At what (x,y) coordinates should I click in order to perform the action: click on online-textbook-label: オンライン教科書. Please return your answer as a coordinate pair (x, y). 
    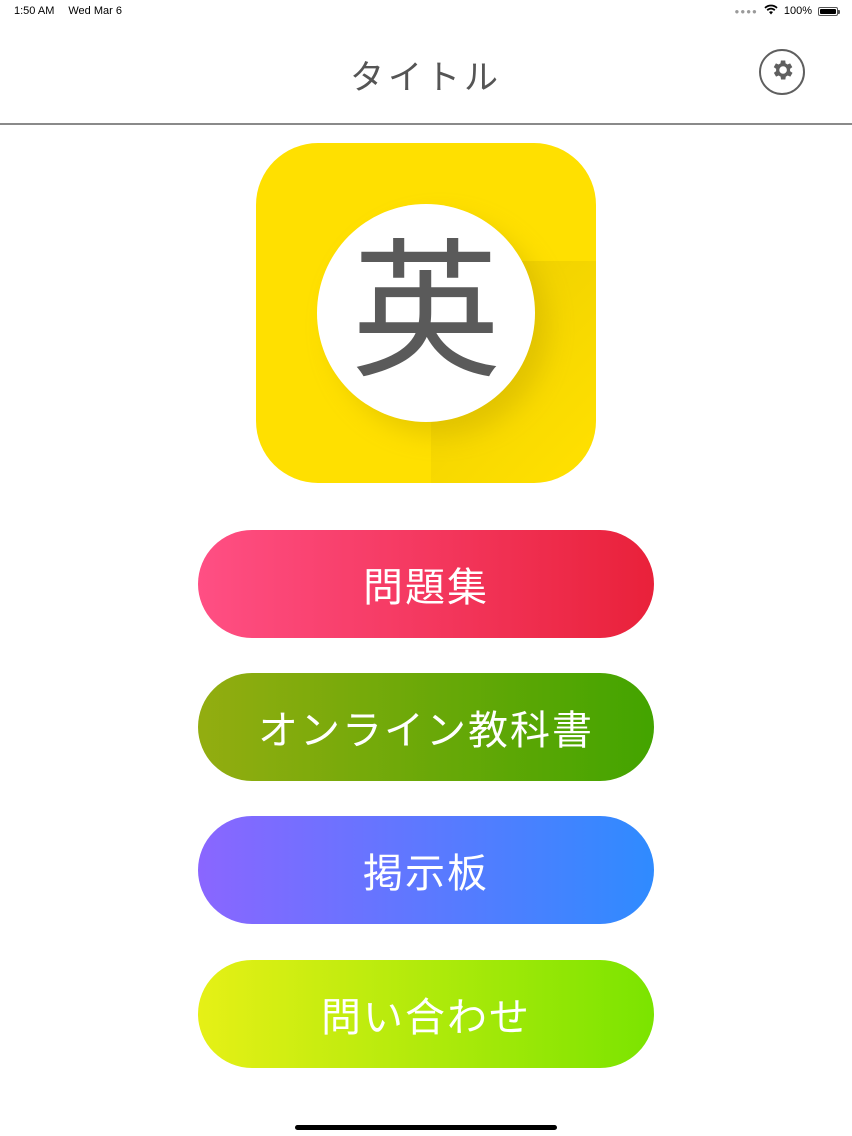
    Looking at the image, I should click on (426, 731).